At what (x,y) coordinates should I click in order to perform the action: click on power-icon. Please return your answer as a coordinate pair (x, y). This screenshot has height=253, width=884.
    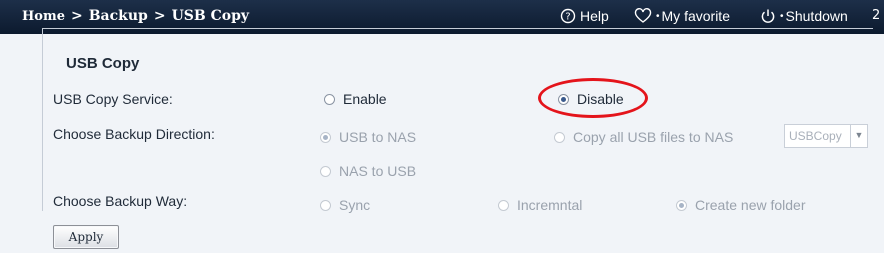
    Looking at the image, I should click on (768, 16).